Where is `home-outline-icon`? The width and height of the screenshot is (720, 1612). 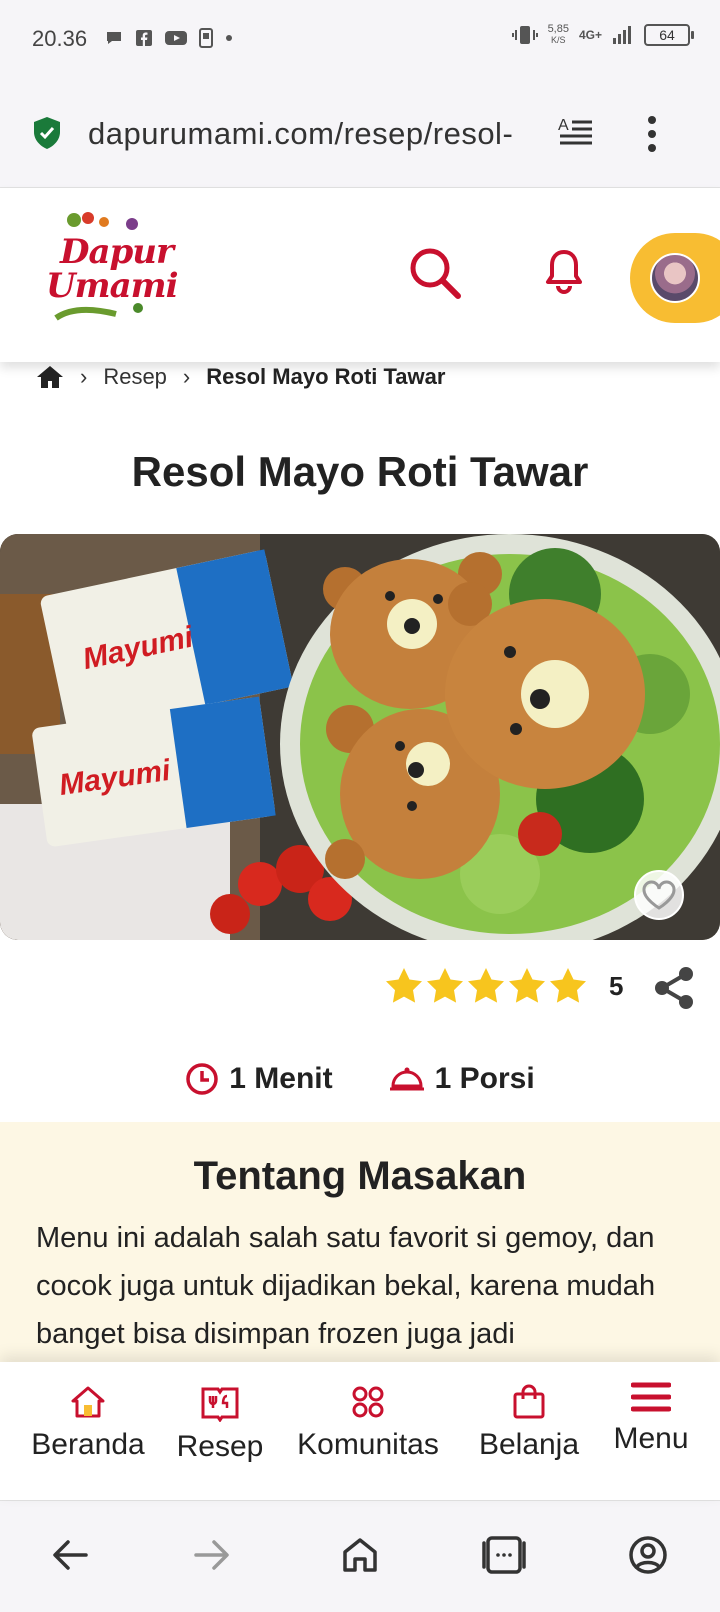
home-outline-icon is located at coordinates (360, 1555).